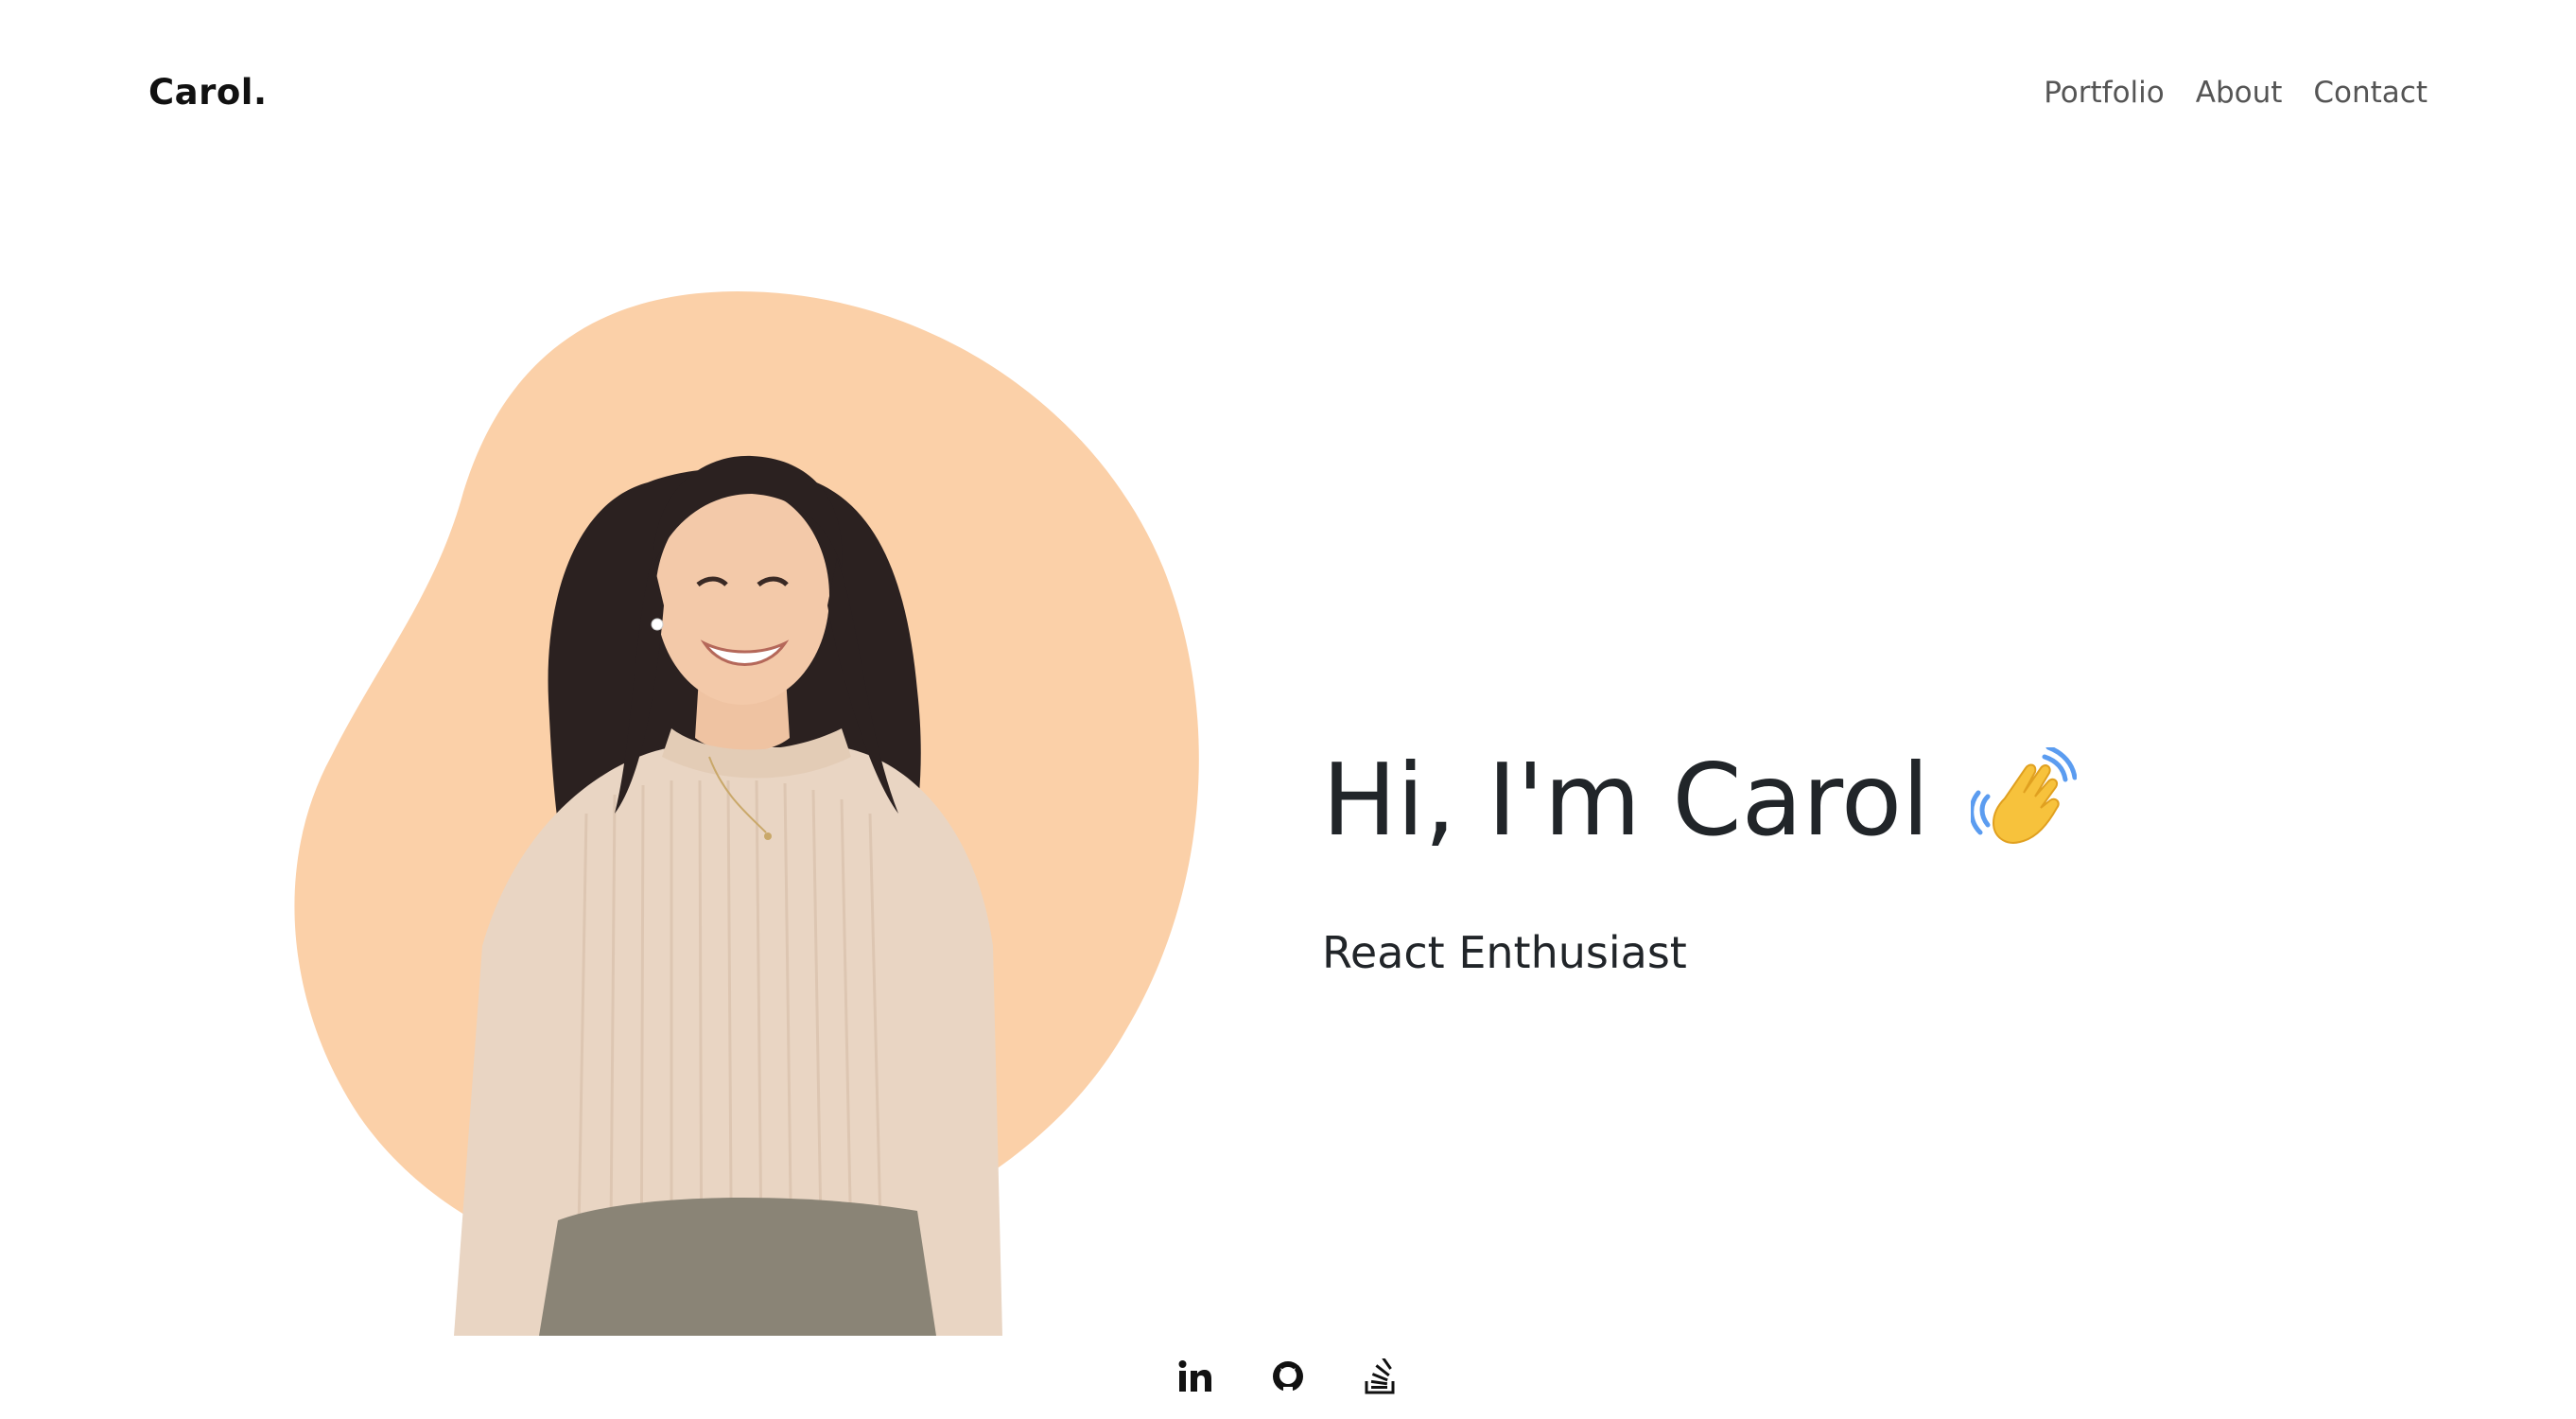  Describe the element at coordinates (2104, 93) in the screenshot. I see `nav-link-portfolio: Portfolio` at that location.